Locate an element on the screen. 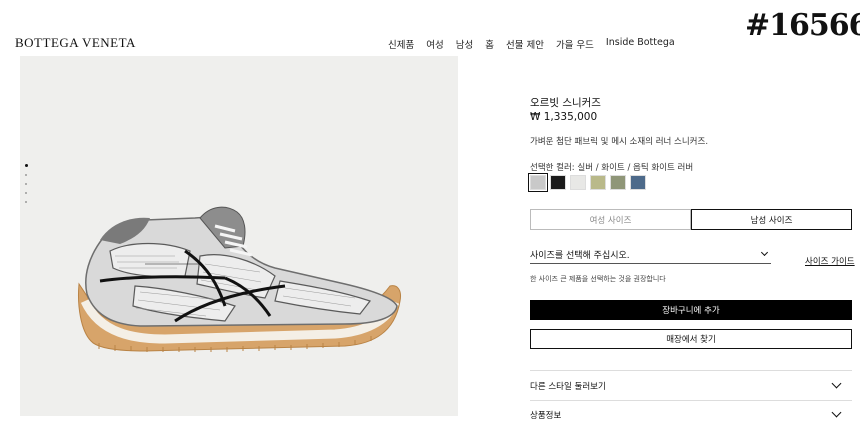 The width and height of the screenshot is (860, 447). nav-item-inside-bottega: Inside Bottega is located at coordinates (640, 44).